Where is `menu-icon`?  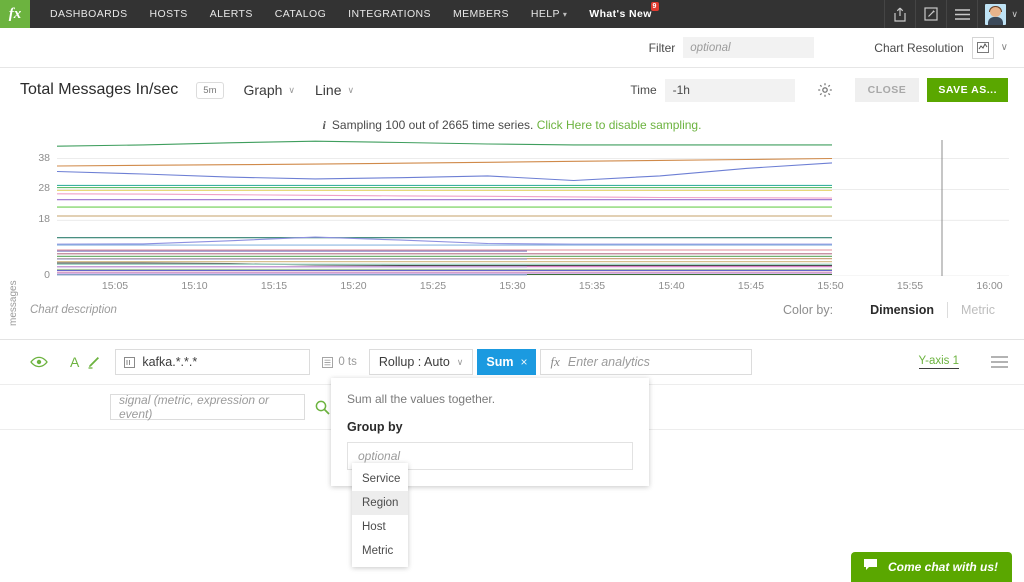 menu-icon is located at coordinates (961, 14).